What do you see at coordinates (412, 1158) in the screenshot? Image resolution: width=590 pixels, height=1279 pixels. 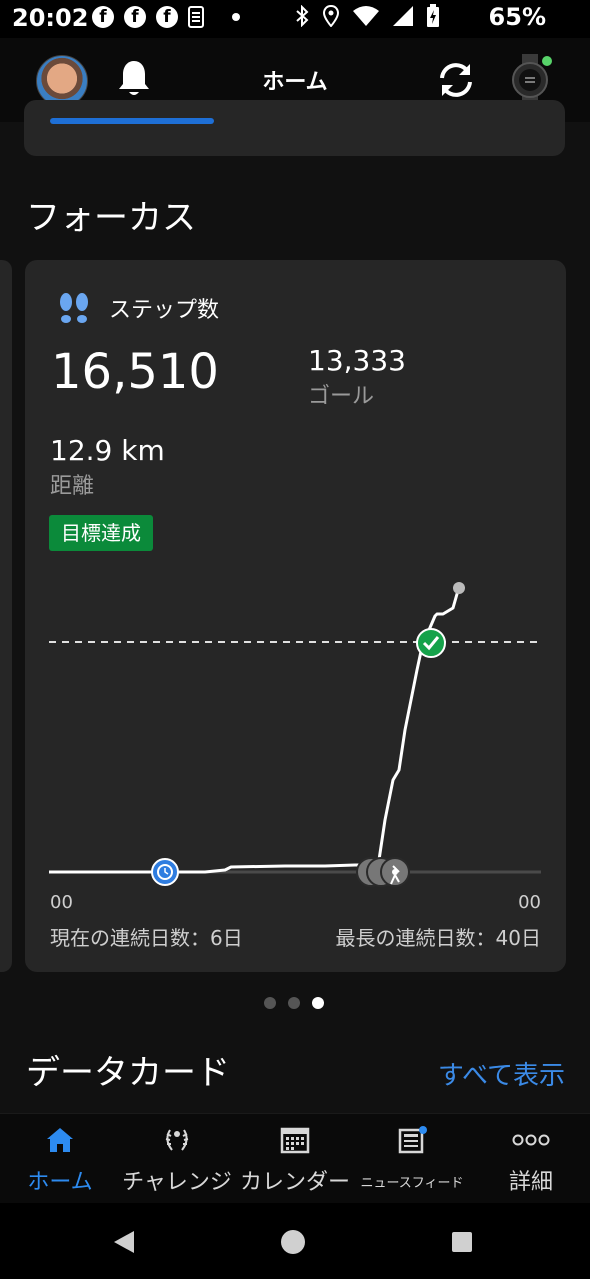 I see `nav-newsfeed: ニュースフィード` at bounding box center [412, 1158].